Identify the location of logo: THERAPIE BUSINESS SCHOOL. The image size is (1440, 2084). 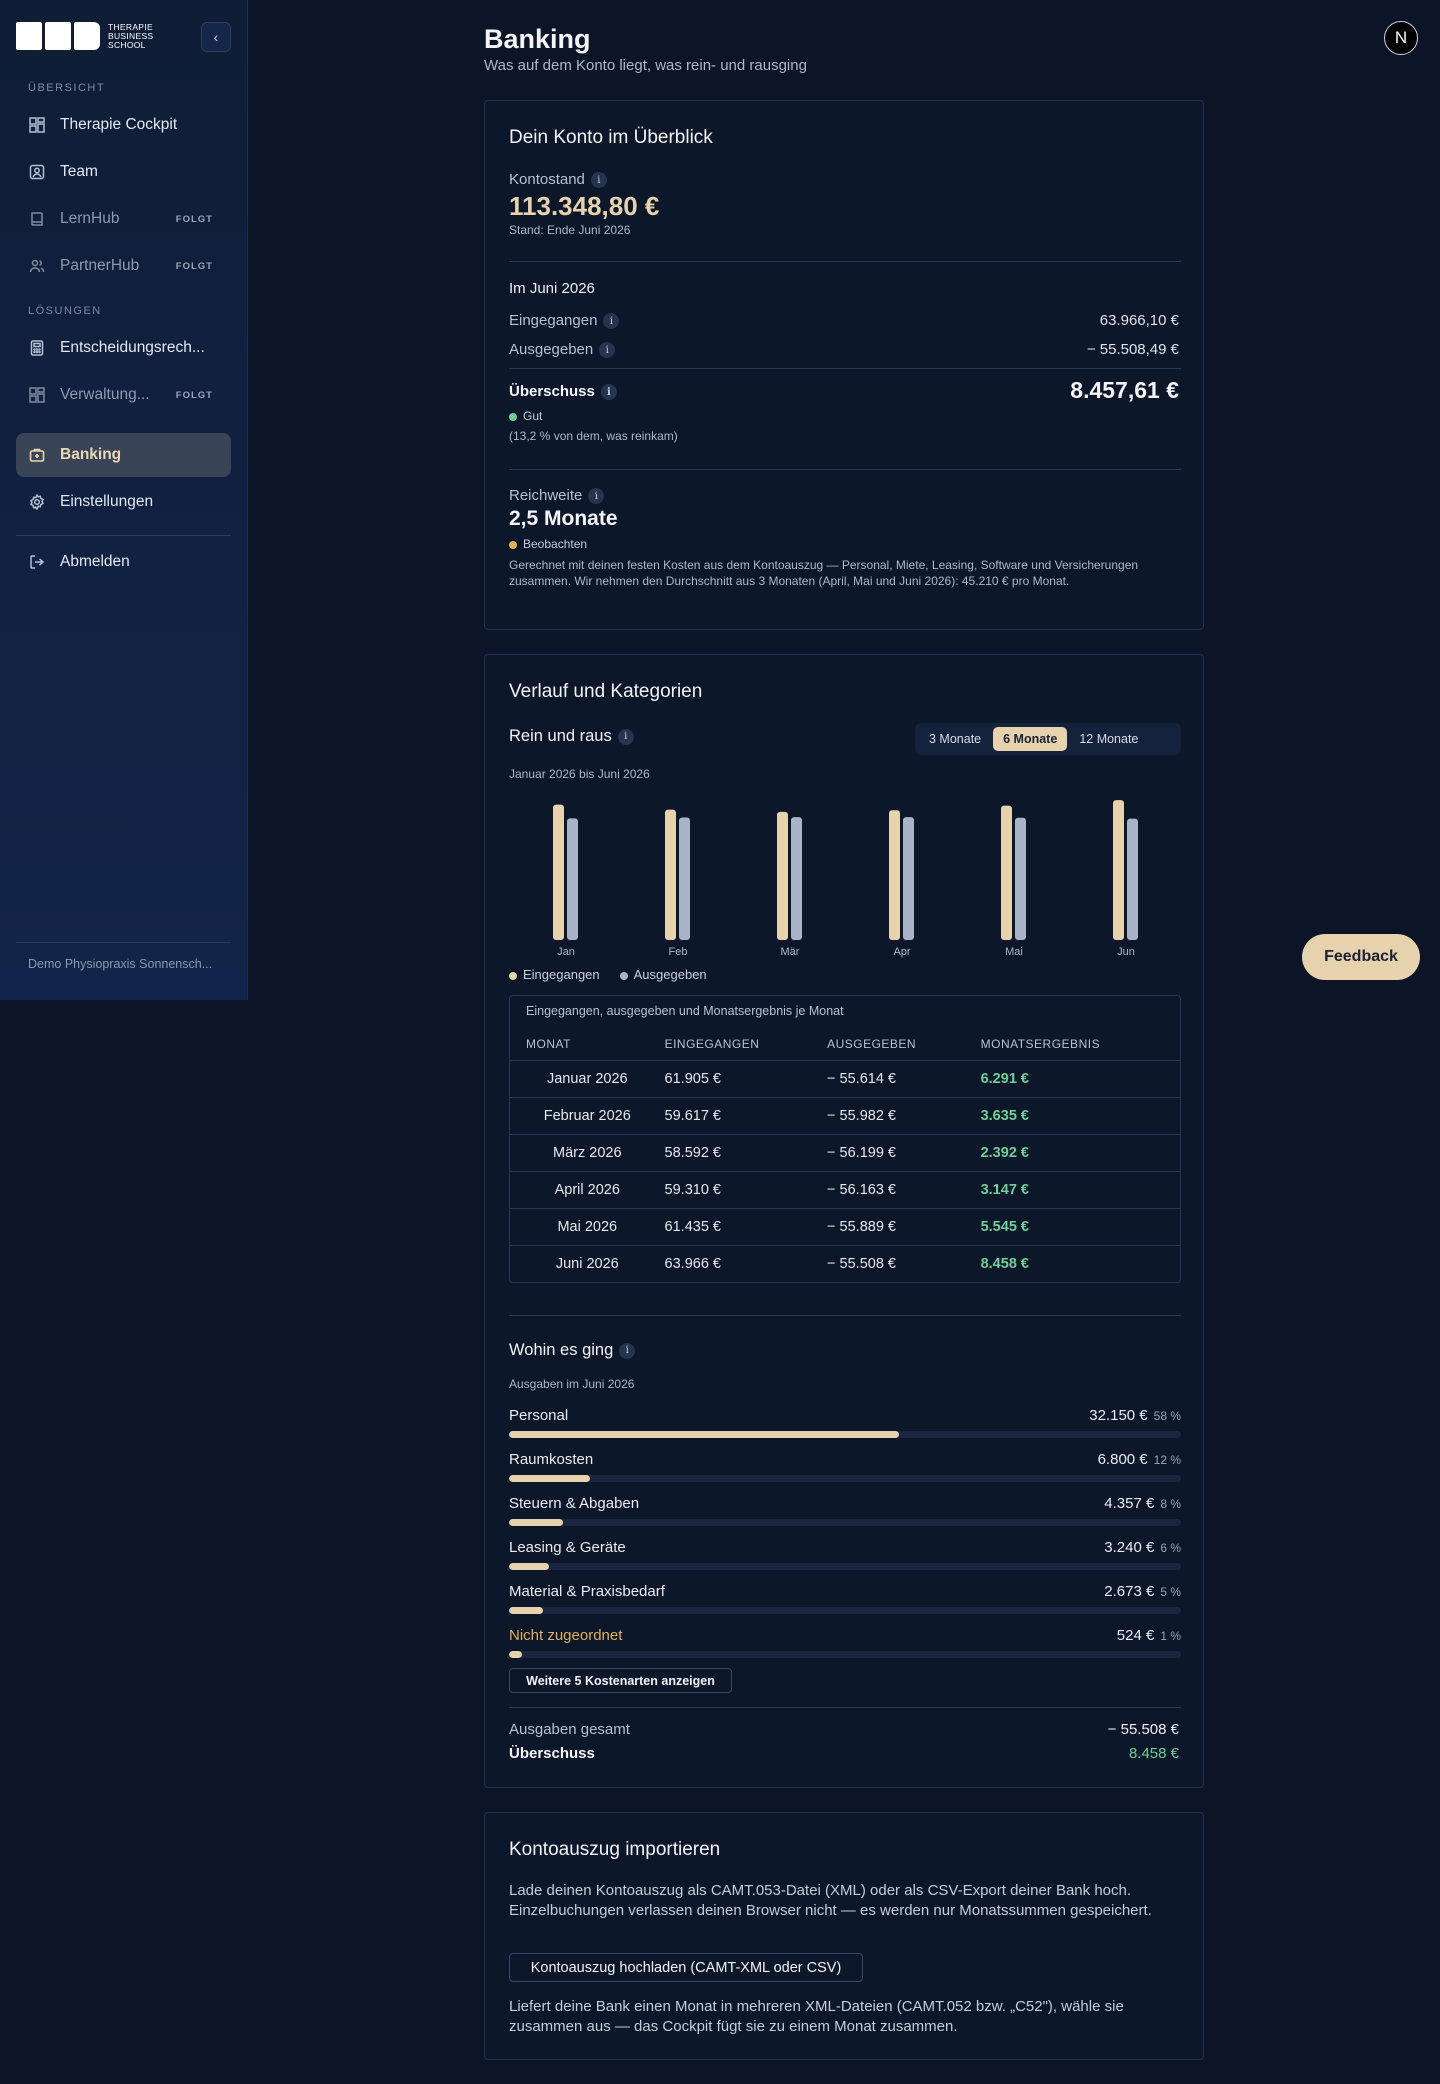
(84, 36).